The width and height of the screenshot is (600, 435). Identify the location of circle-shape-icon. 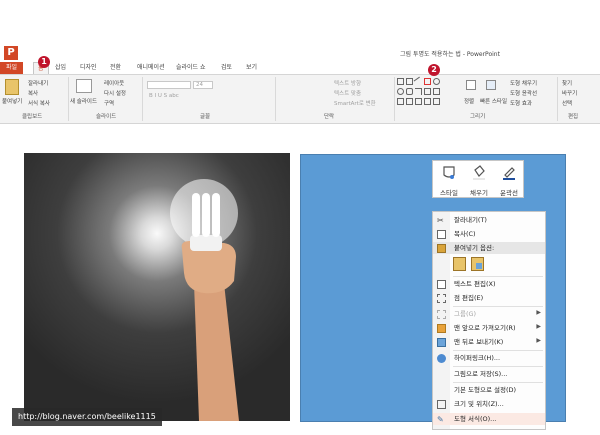
(400, 91).